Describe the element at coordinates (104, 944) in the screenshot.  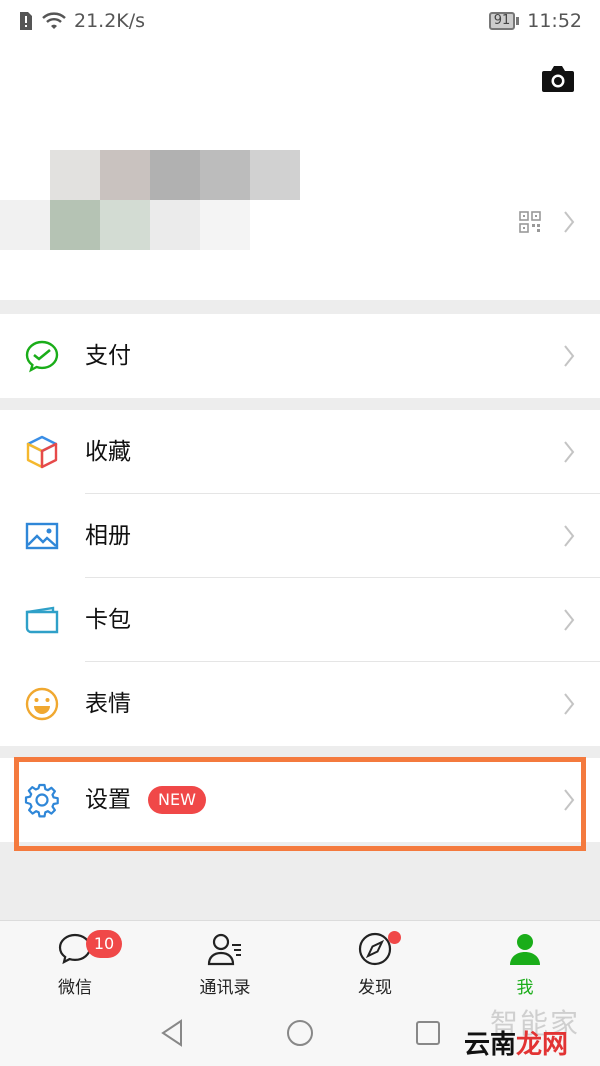
I see `unread-badge: 10` at that location.